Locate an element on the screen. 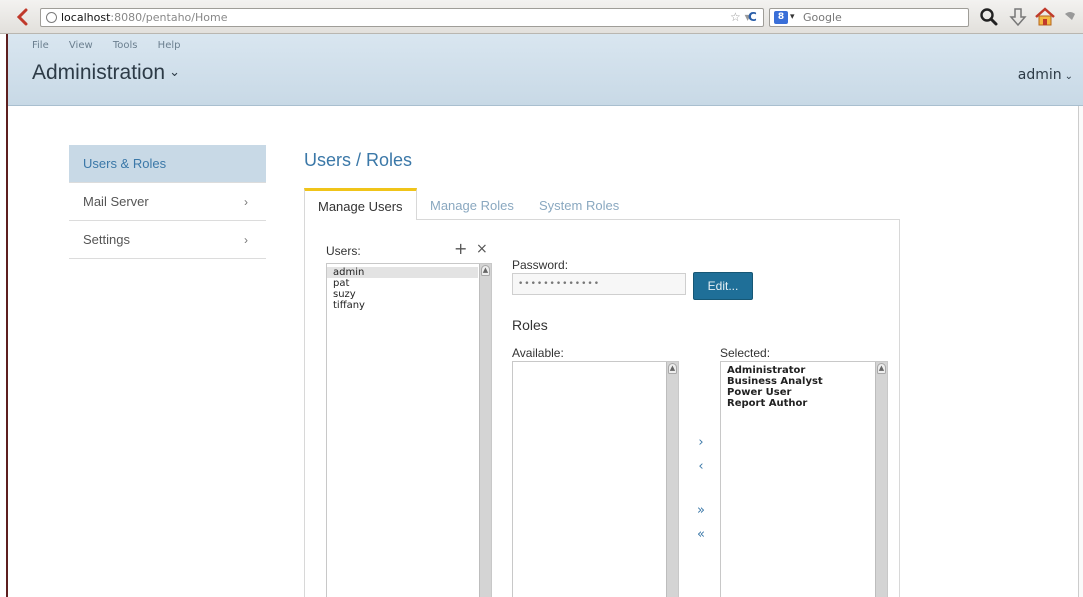 This screenshot has height=597, width=1083. user-name: admin is located at coordinates (1039, 75).